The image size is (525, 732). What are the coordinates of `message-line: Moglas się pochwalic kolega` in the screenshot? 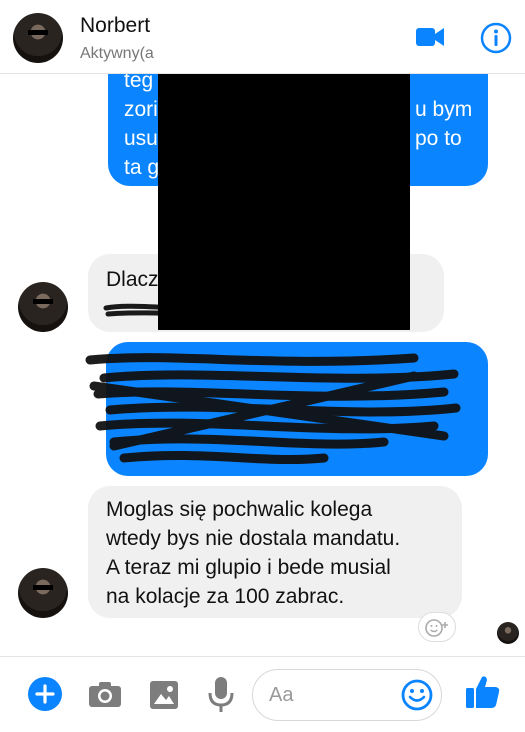 It's located at (239, 509).